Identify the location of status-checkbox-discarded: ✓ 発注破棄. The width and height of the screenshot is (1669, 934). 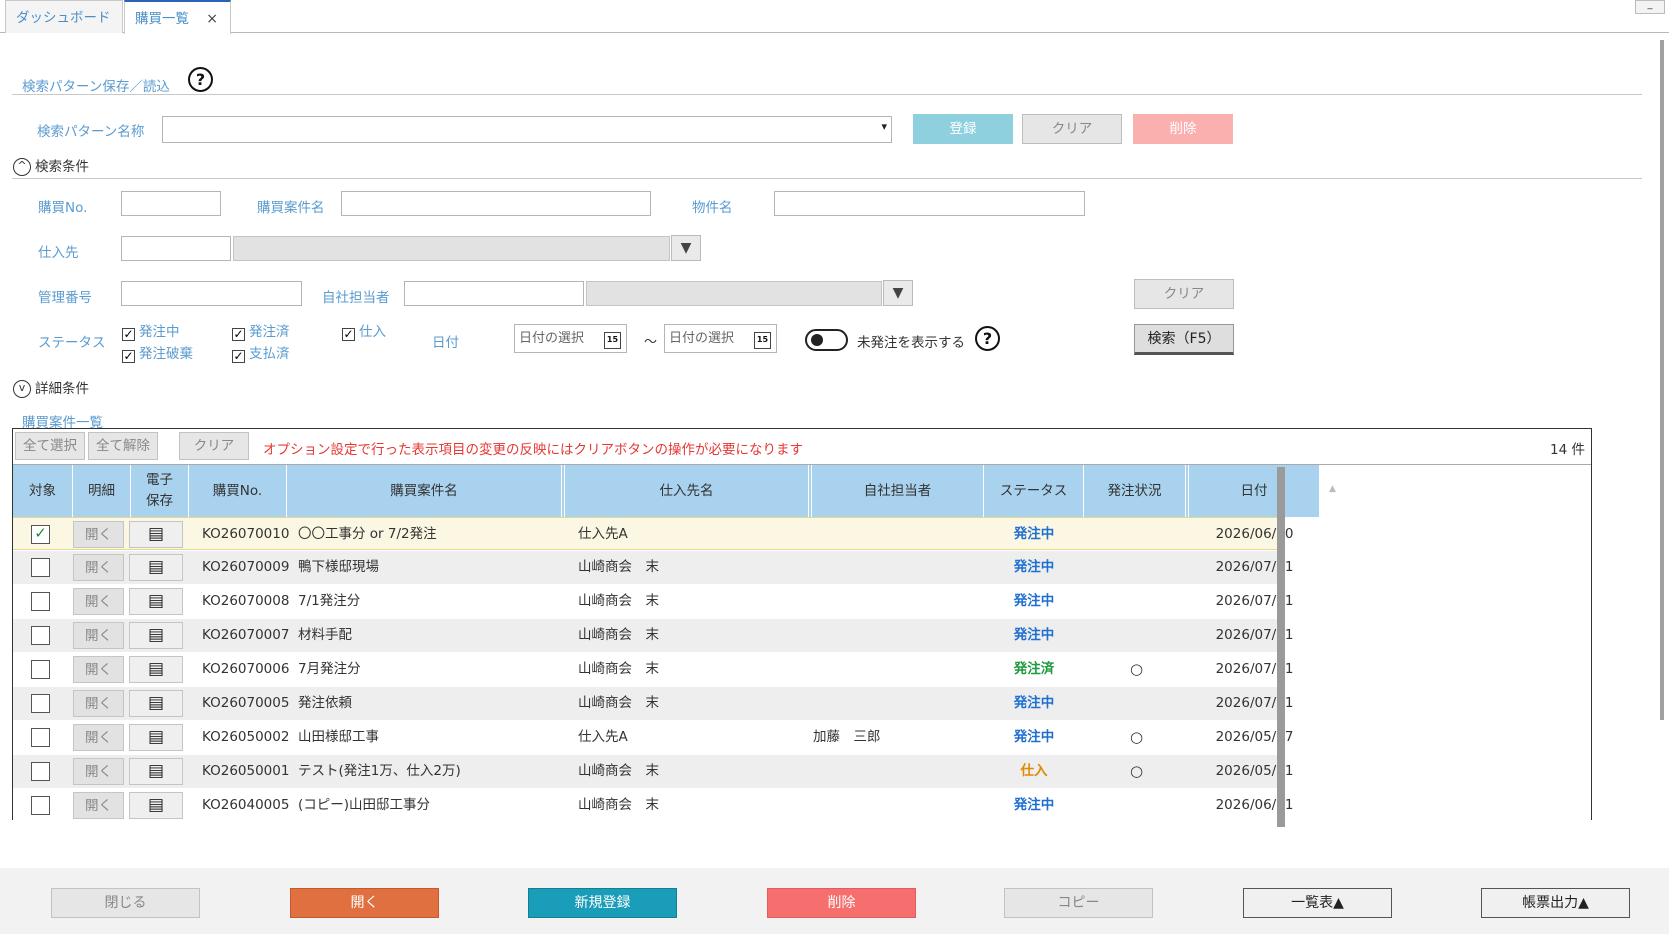
(157, 352).